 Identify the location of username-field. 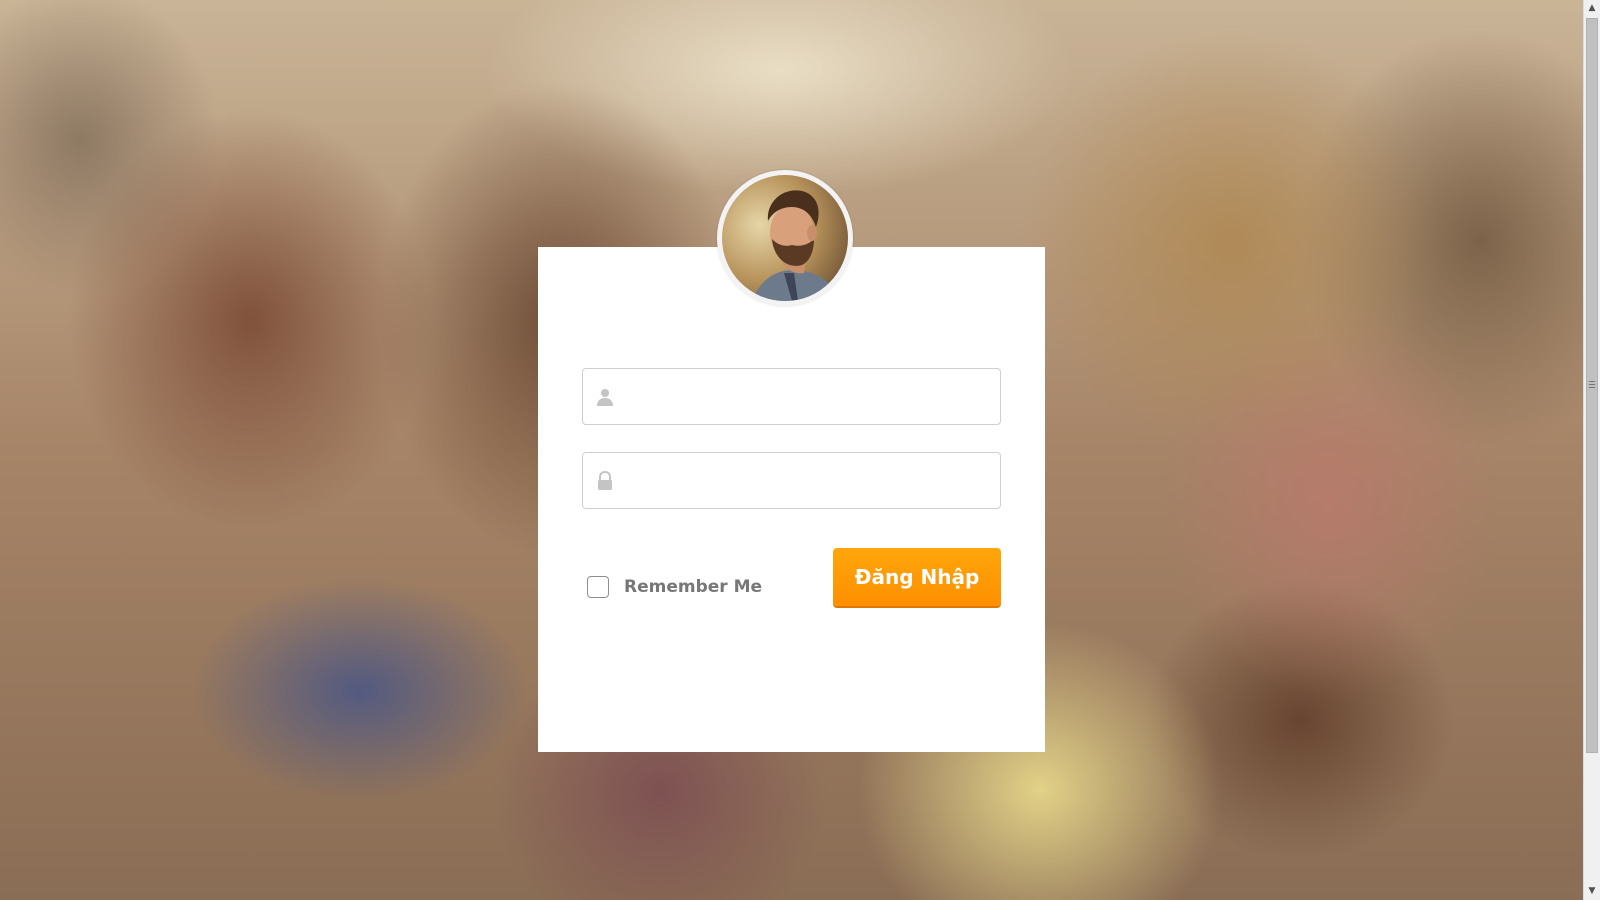
(791, 396).